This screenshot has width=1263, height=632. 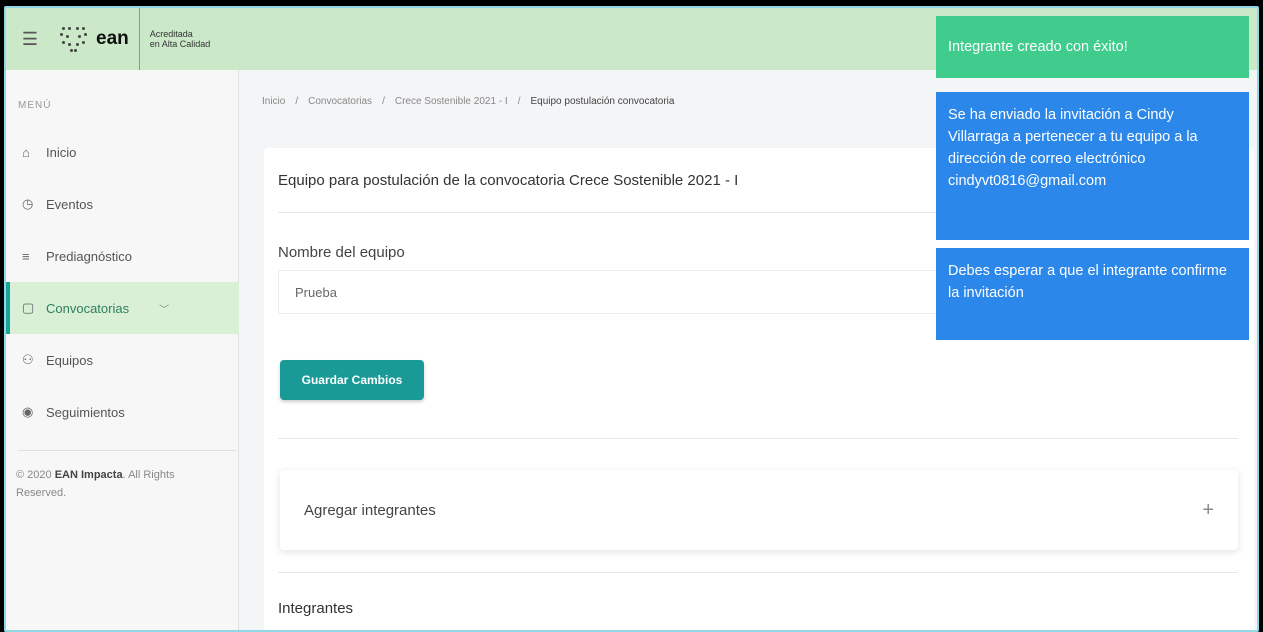 I want to click on sidebar-item-eventos: ◷ Eventos, so click(x=122, y=204).